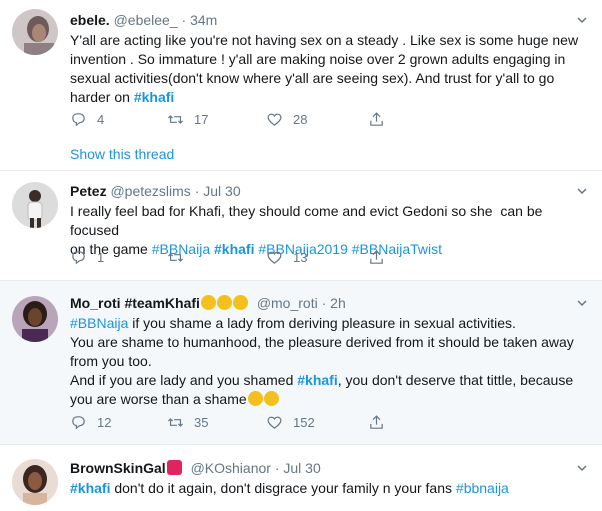 Image resolution: width=602 pixels, height=511 pixels. I want to click on display-name: BrownSkinGal, so click(118, 468).